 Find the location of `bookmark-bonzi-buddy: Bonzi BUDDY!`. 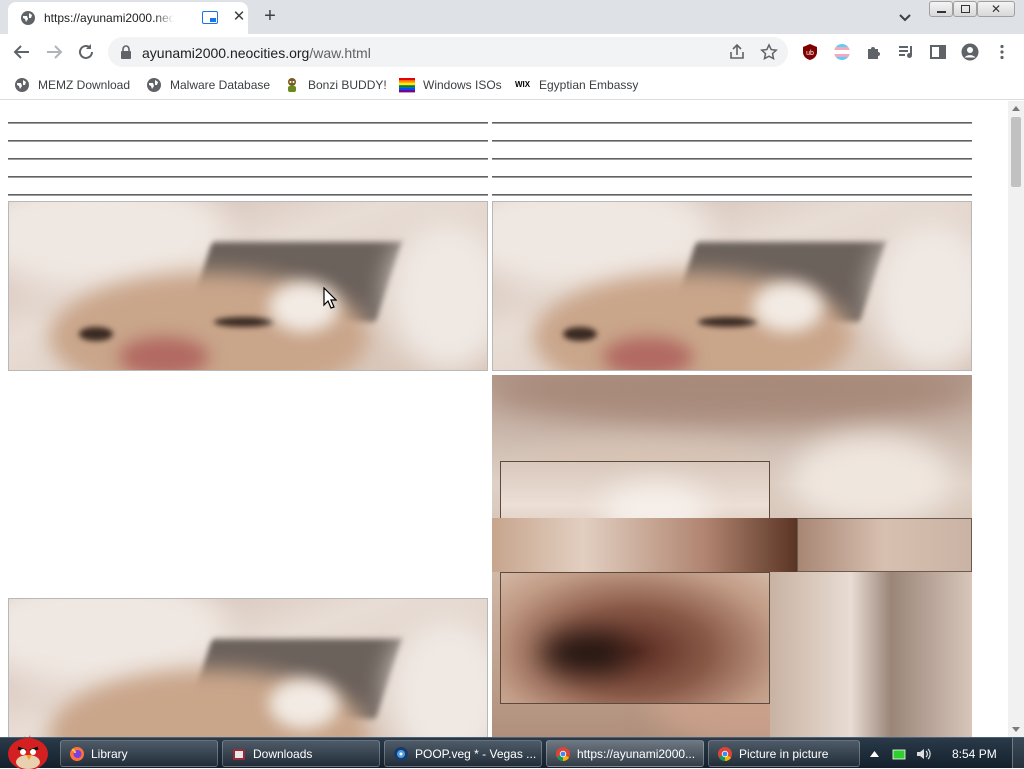

bookmark-bonzi-buddy: Bonzi BUDDY! is located at coordinates (335, 85).